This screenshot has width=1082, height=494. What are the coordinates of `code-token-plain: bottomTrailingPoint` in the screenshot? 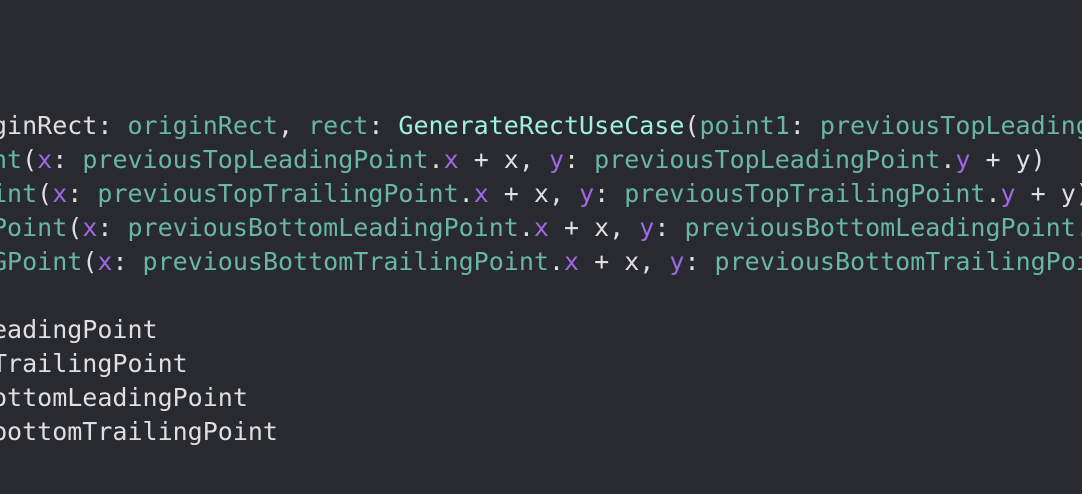 It's located at (139, 431).